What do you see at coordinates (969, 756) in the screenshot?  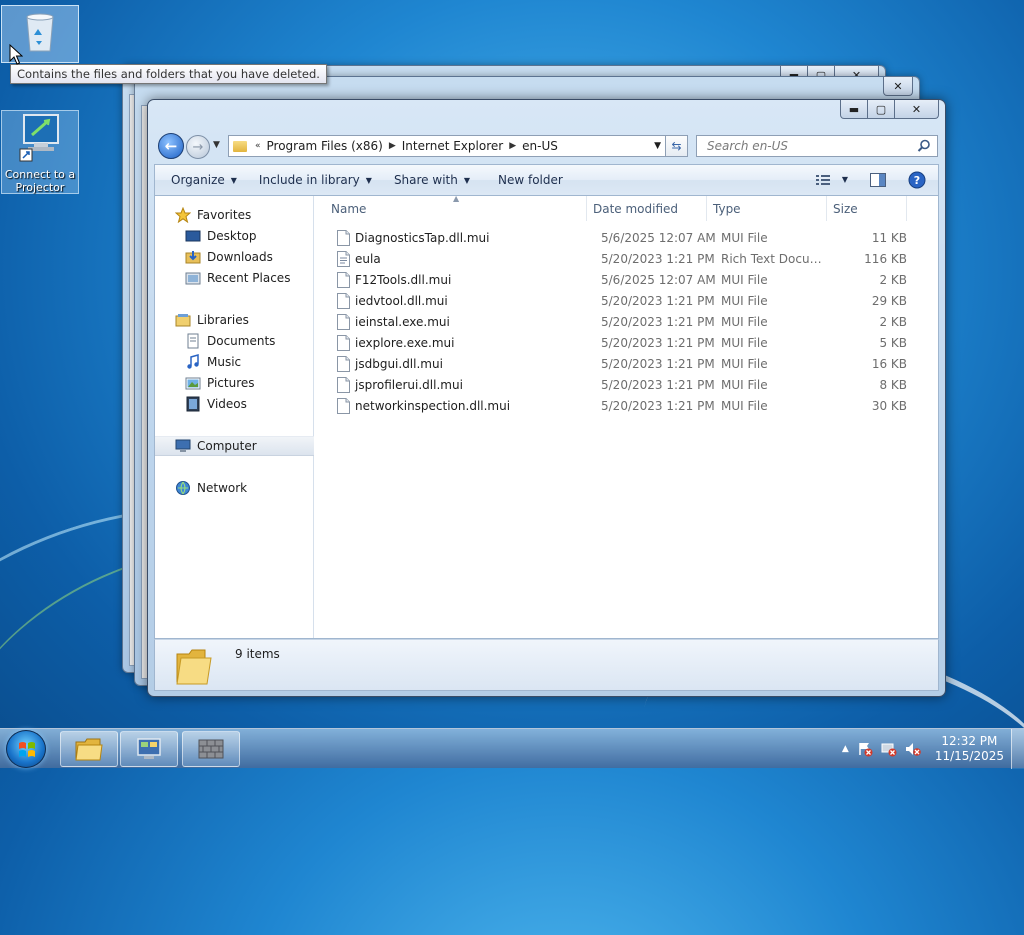 I see `clock-date: 11/15/2025` at bounding box center [969, 756].